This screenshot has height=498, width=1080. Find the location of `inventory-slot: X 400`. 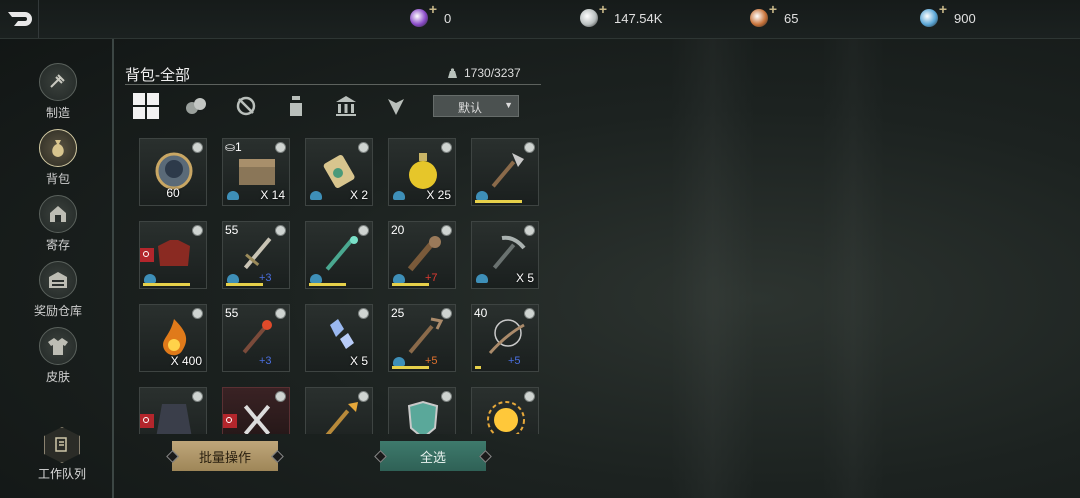

inventory-slot: X 400 is located at coordinates (173, 338).